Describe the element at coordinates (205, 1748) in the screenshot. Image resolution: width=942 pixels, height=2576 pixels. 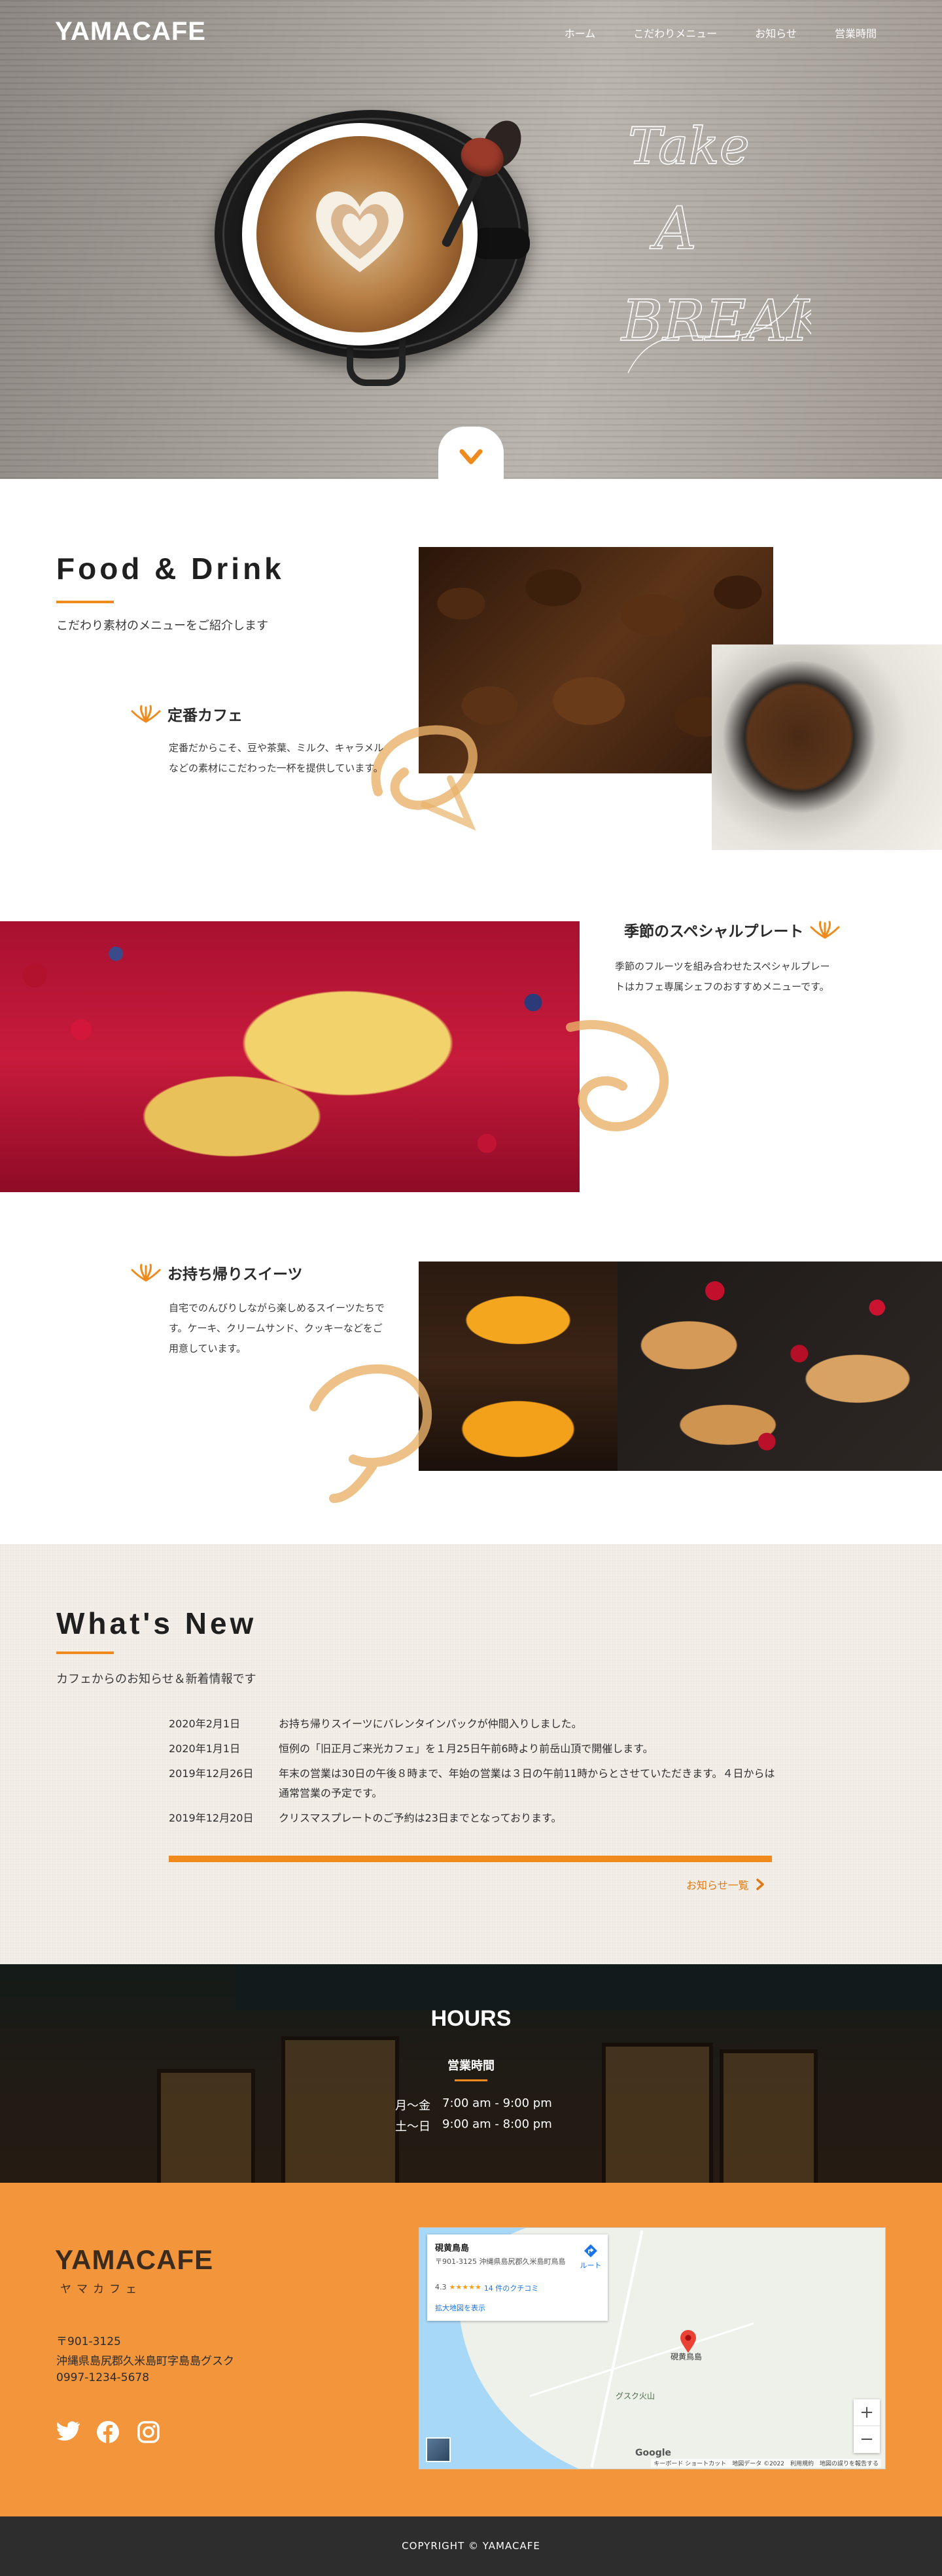
I see `news-date: 2020年1月1日` at that location.